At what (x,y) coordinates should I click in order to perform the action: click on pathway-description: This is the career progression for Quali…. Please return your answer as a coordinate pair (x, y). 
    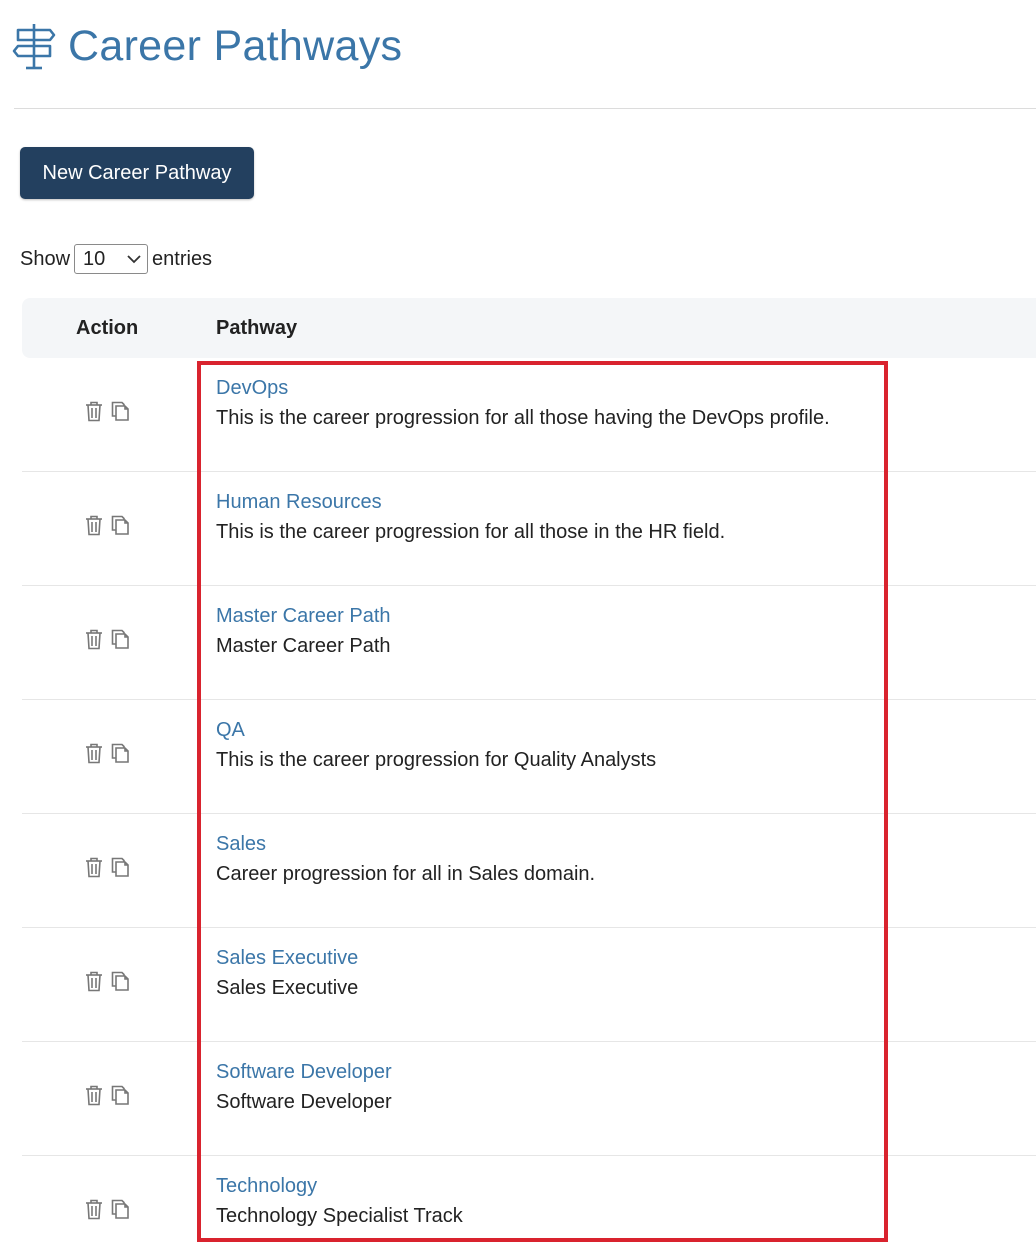
    Looking at the image, I should click on (436, 760).